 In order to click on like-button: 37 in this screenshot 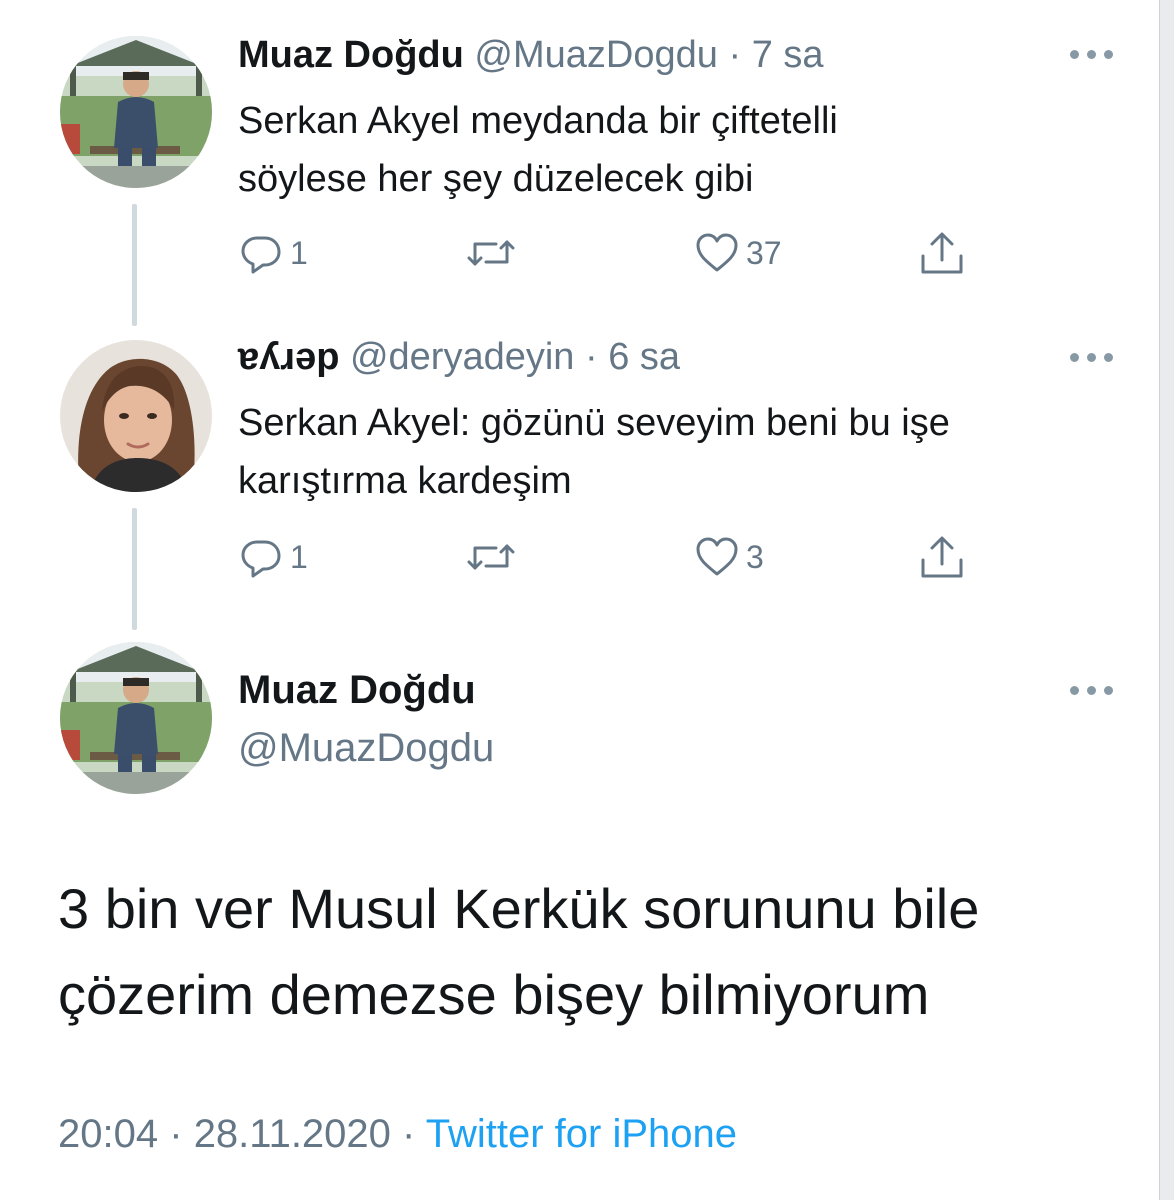, I will do `click(738, 253)`.